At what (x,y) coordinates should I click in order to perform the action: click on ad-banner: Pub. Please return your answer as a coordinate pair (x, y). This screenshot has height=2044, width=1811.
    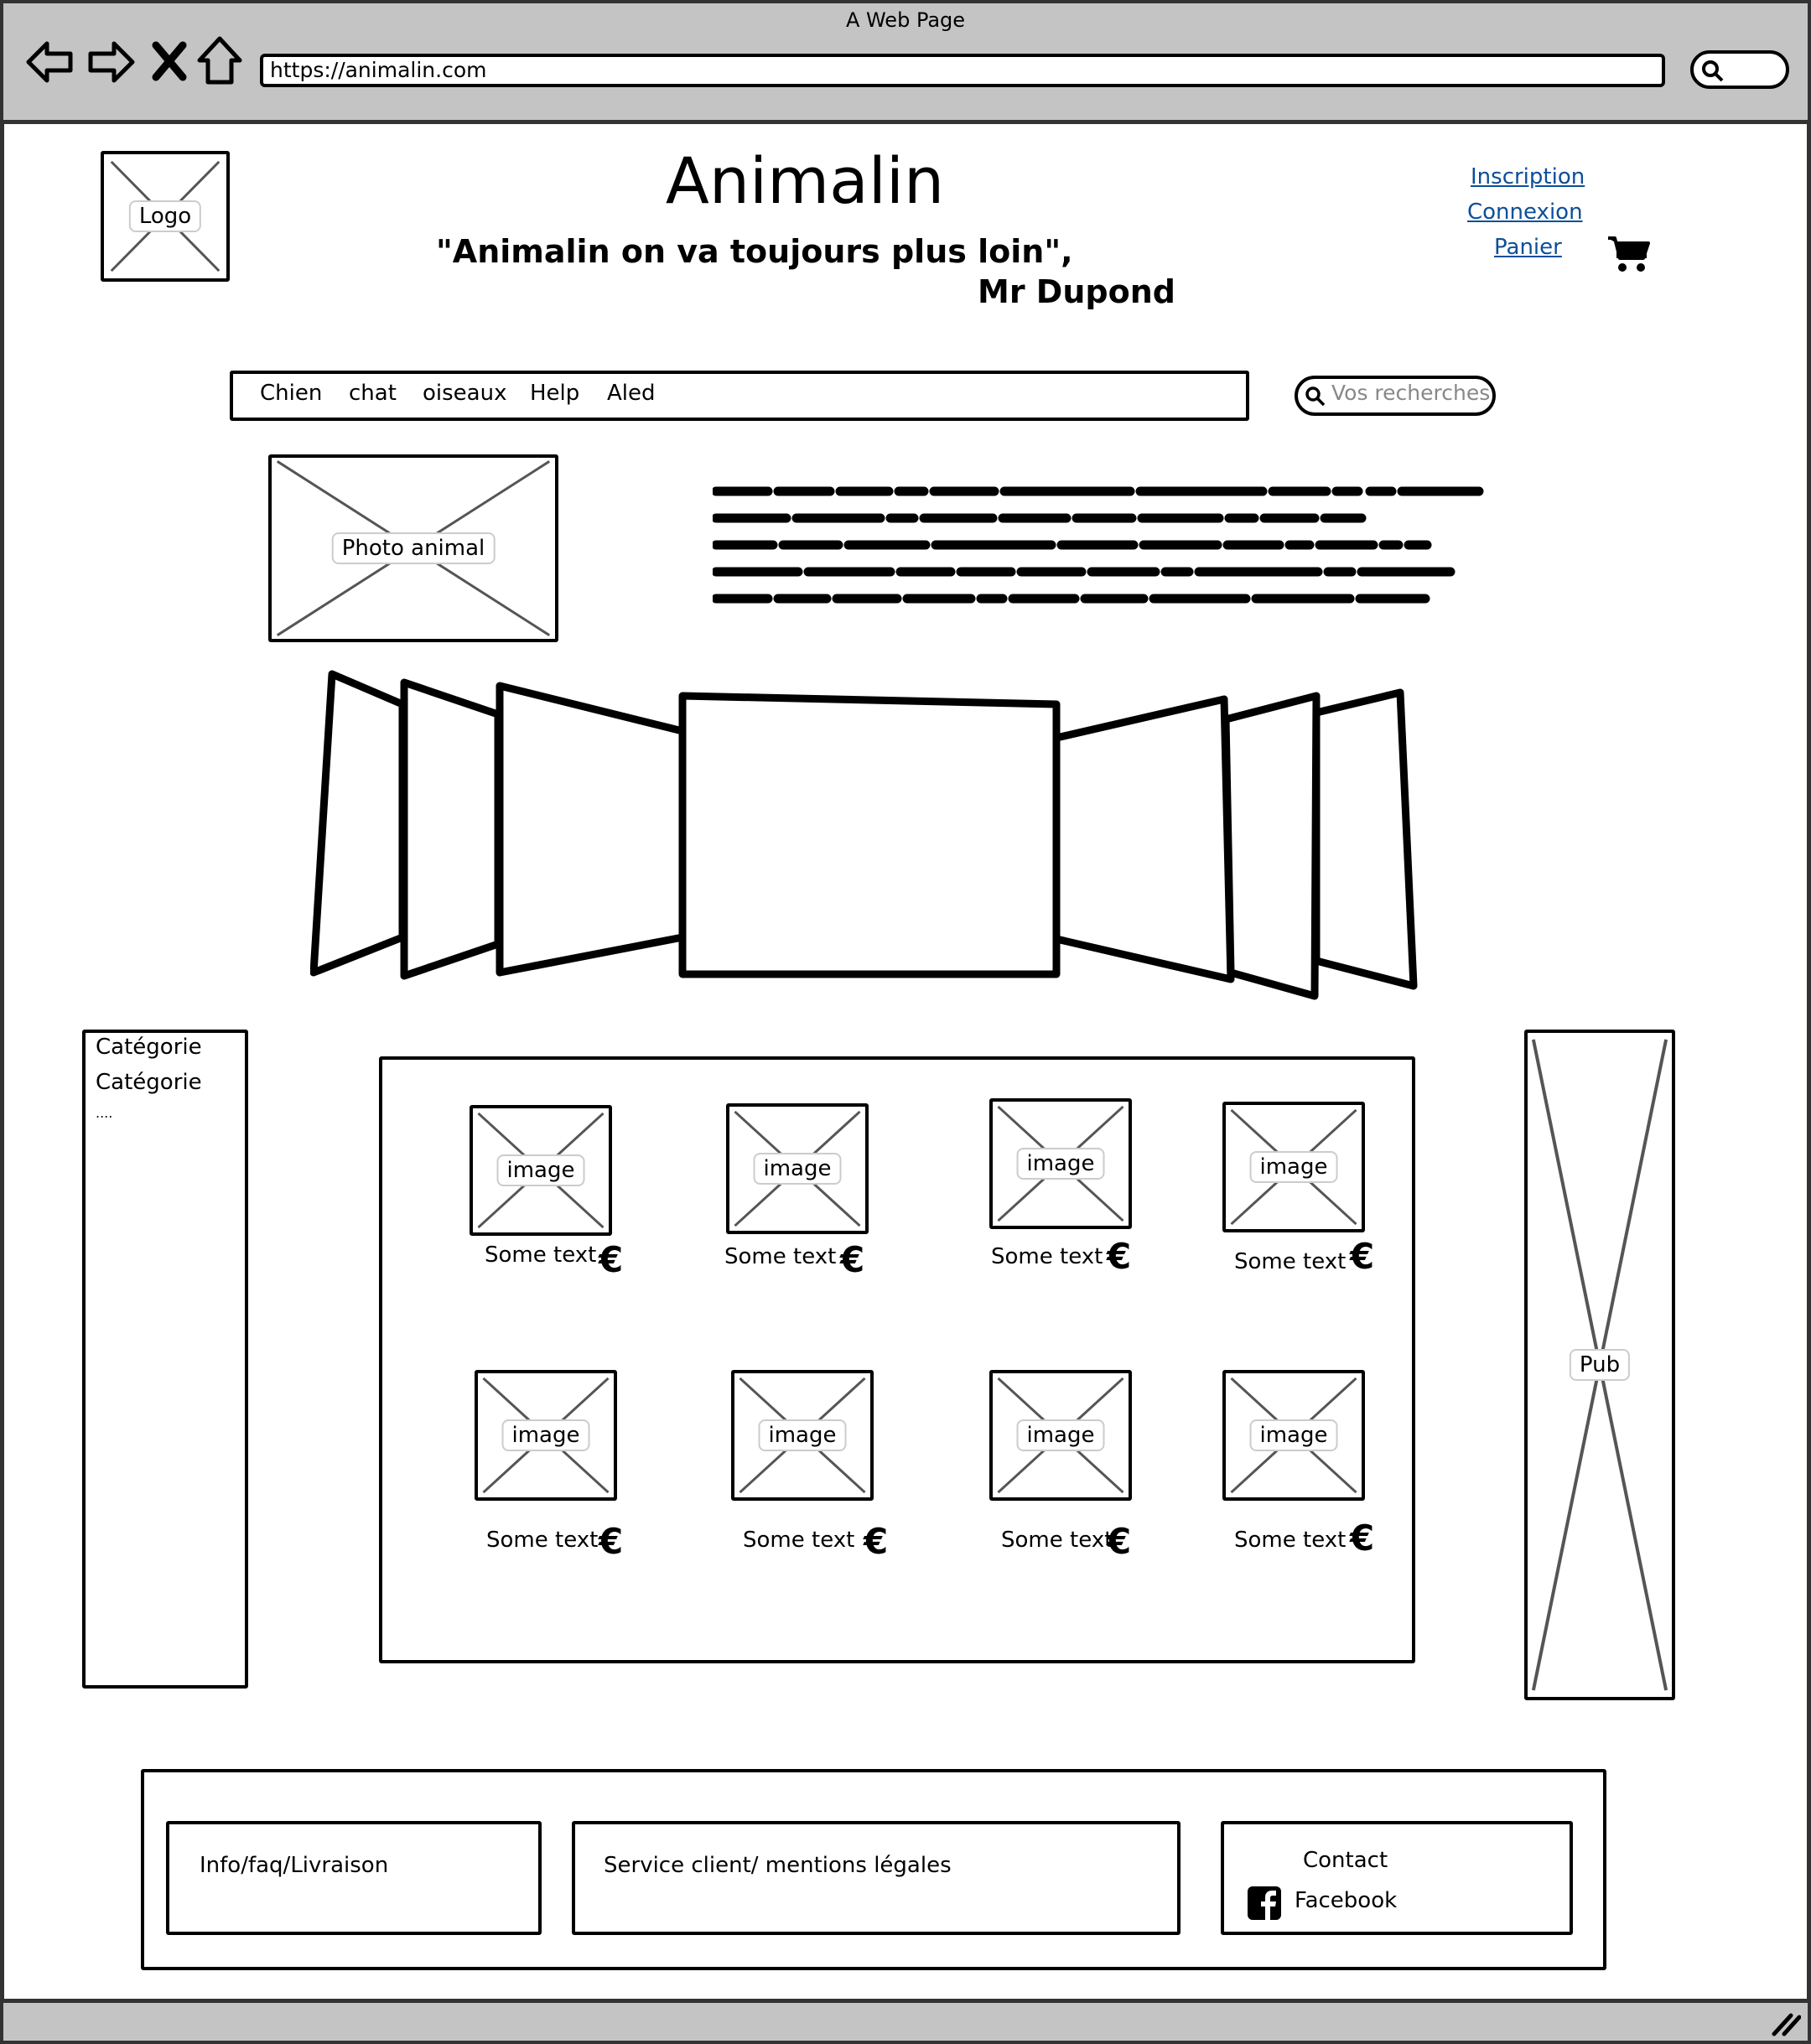
    Looking at the image, I should click on (1599, 1365).